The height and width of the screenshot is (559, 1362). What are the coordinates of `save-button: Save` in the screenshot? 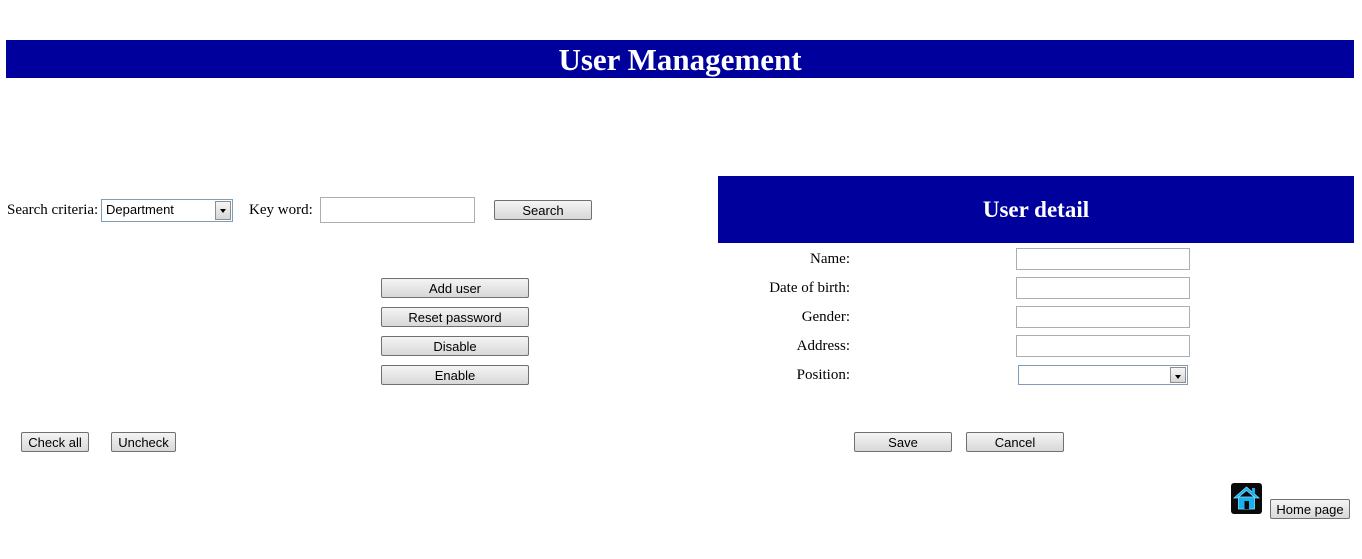 It's located at (903, 442).